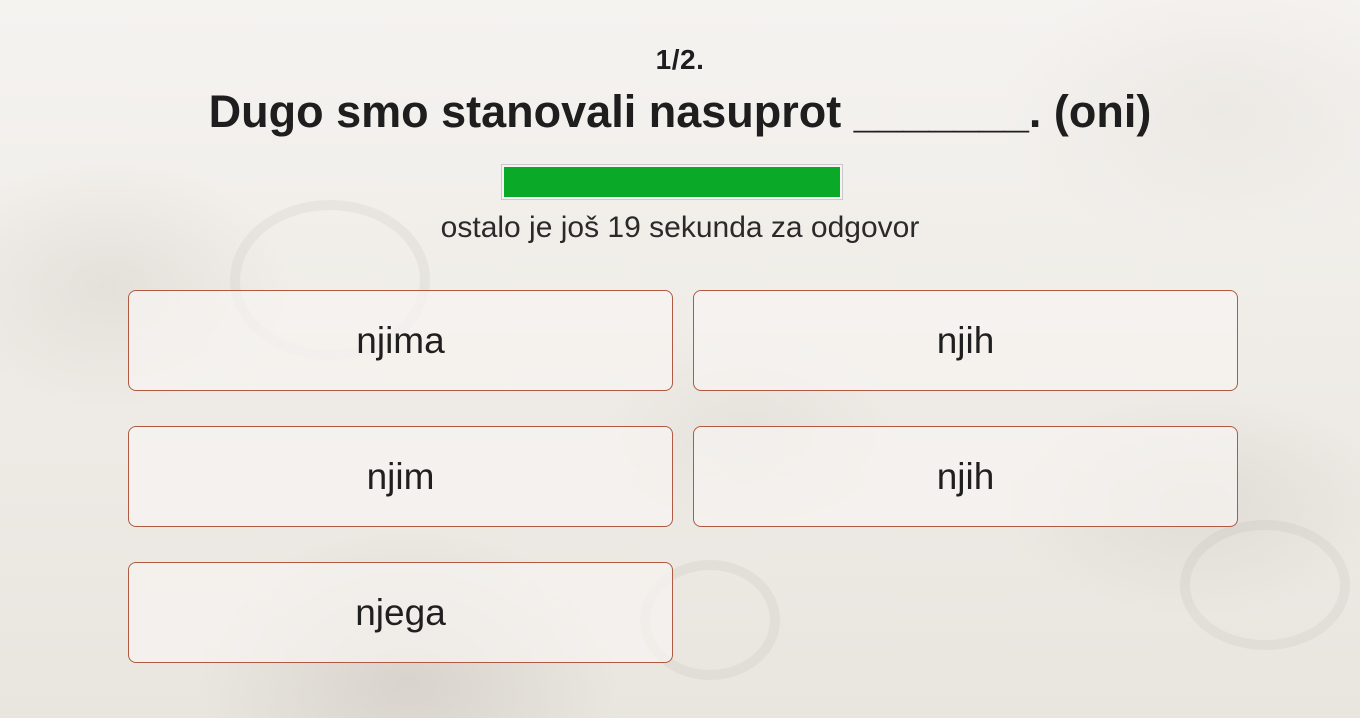 The image size is (1360, 718). Describe the element at coordinates (400, 612) in the screenshot. I see `answer-option-5: njega` at that location.